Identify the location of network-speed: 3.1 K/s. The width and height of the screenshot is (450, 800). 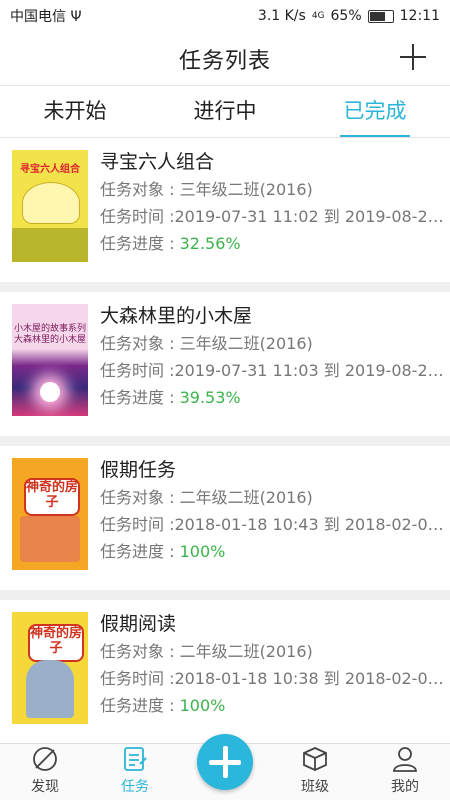
(281, 16).